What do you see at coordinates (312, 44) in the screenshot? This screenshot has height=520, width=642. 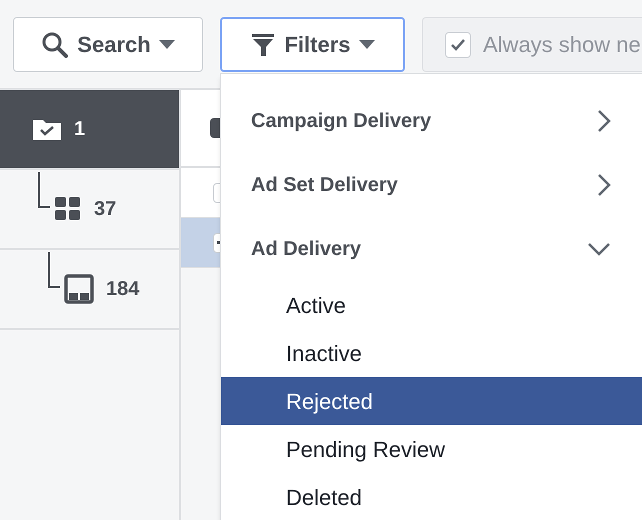 I see `filters-button: Filters` at bounding box center [312, 44].